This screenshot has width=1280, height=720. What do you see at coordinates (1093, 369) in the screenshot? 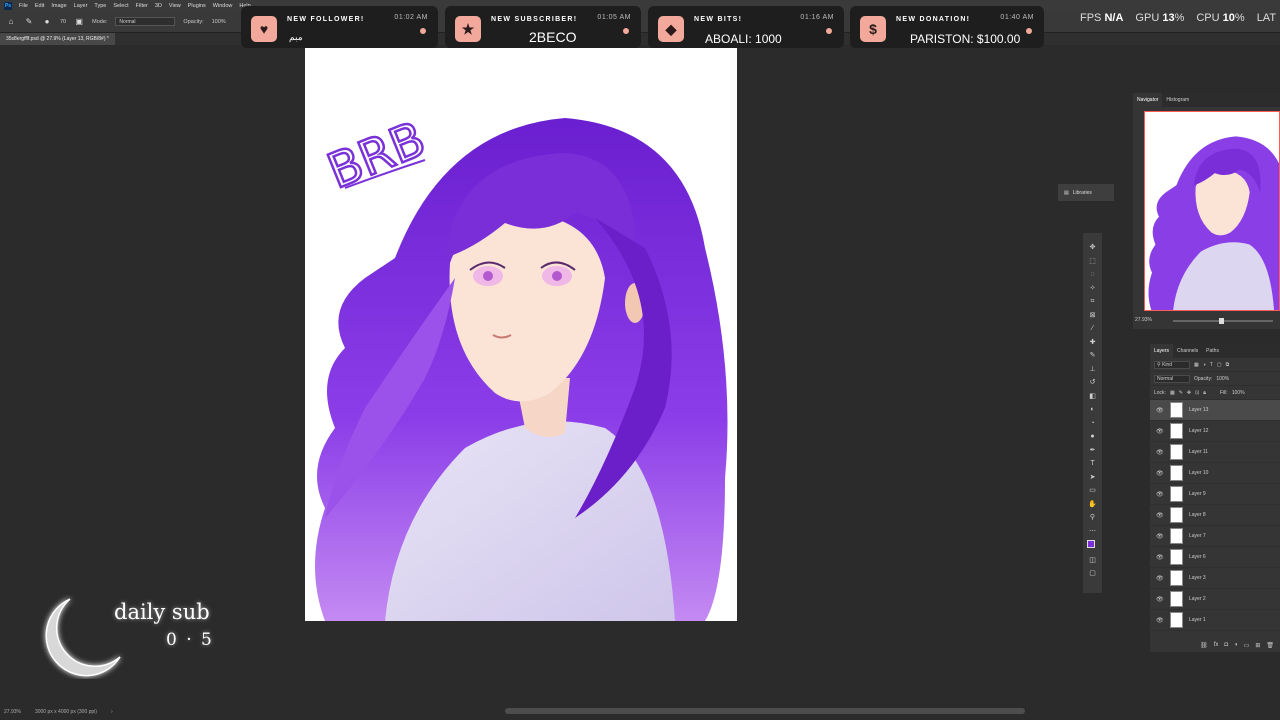
I see `stamp-tool-icon: ⊥` at bounding box center [1093, 369].